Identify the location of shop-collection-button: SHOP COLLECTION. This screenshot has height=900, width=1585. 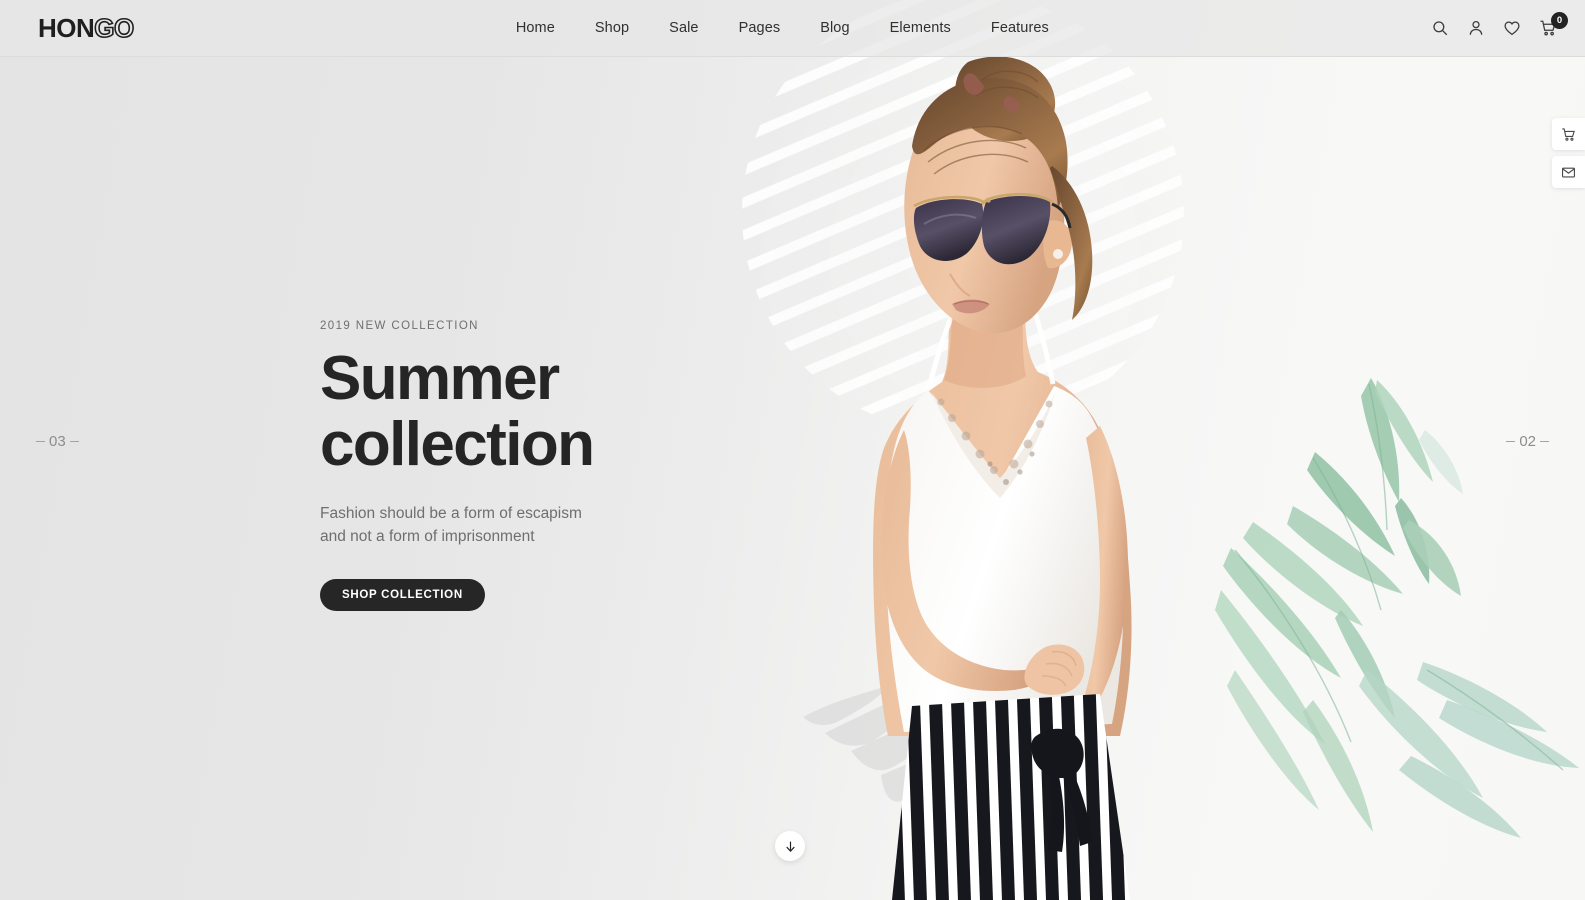
(402, 595).